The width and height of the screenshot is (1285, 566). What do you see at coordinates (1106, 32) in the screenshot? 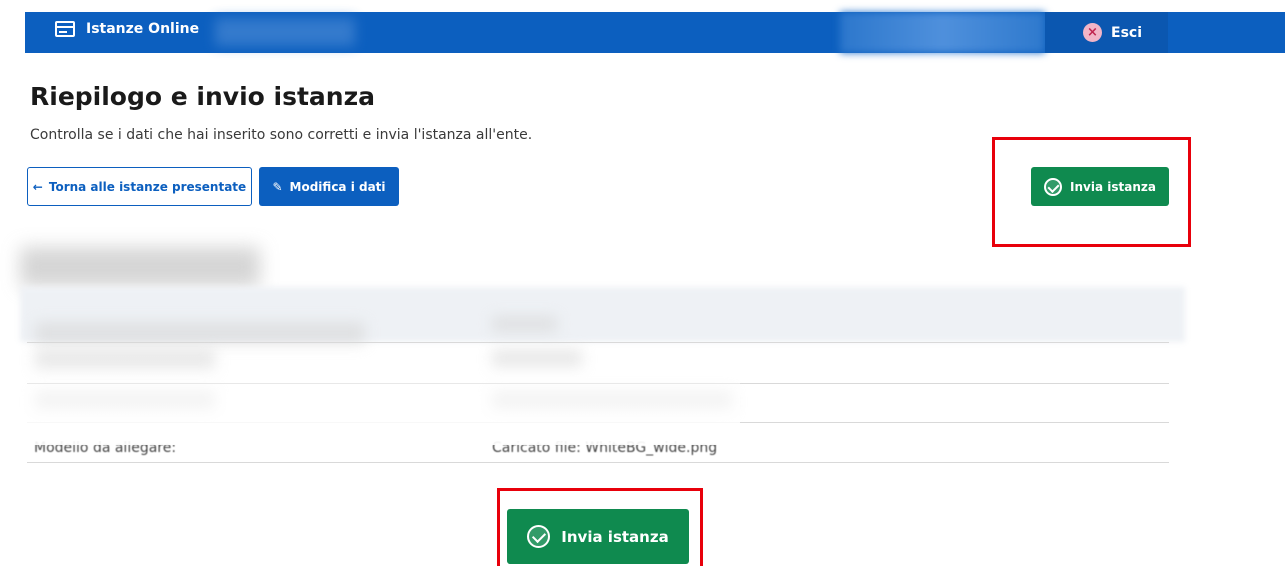
I see `exit-button: × Esci` at bounding box center [1106, 32].